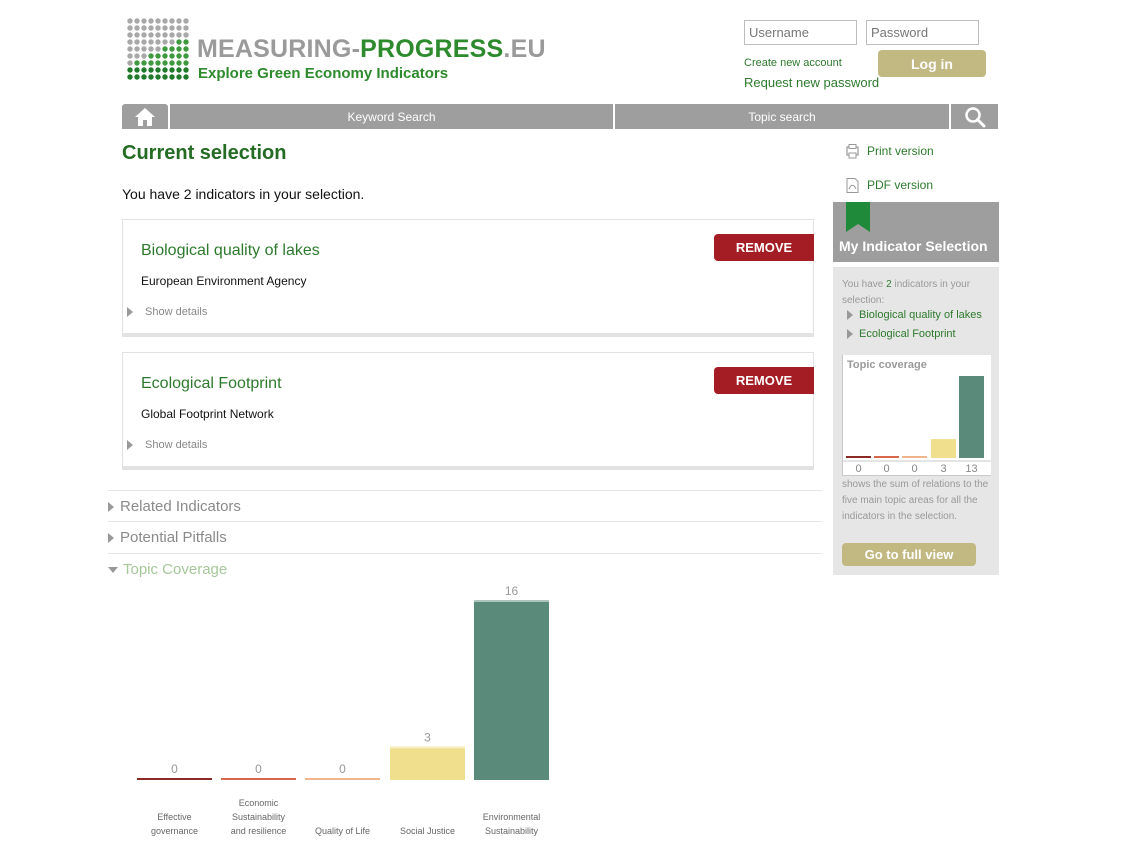 Image resolution: width=1135 pixels, height=851 pixels. Describe the element at coordinates (906, 292) in the screenshot. I see `selection-summary: You have 2 indicators in your selection:` at that location.